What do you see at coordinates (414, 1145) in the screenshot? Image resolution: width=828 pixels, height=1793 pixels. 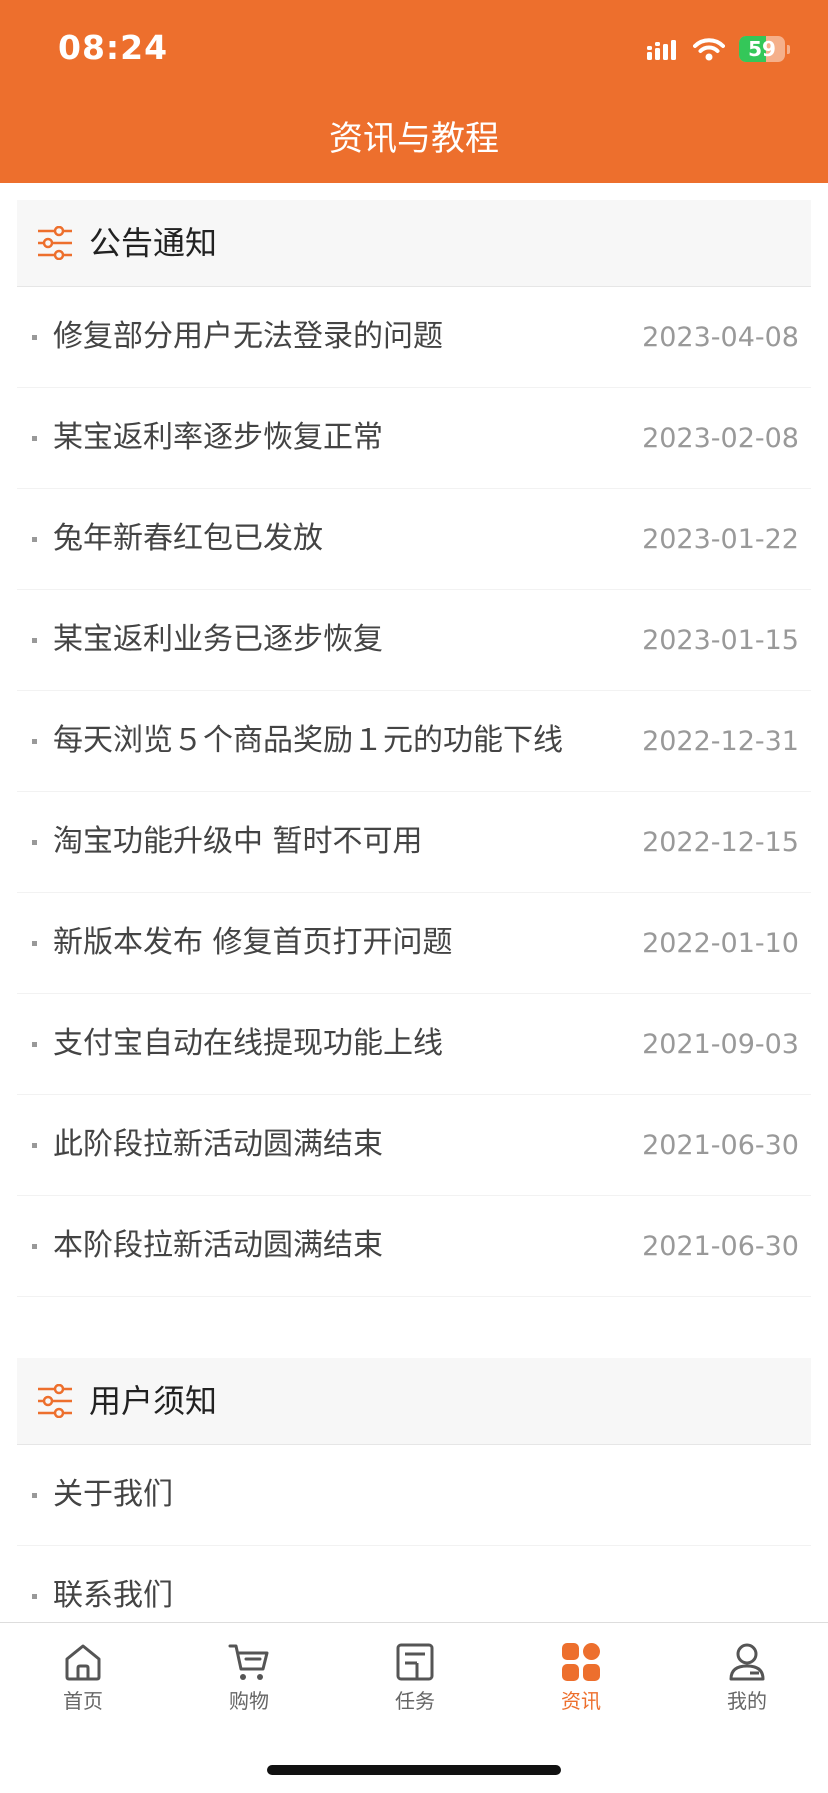 I see `announcement-row: 此阶段拉新活动圆满结束 2021-06-30` at bounding box center [414, 1145].